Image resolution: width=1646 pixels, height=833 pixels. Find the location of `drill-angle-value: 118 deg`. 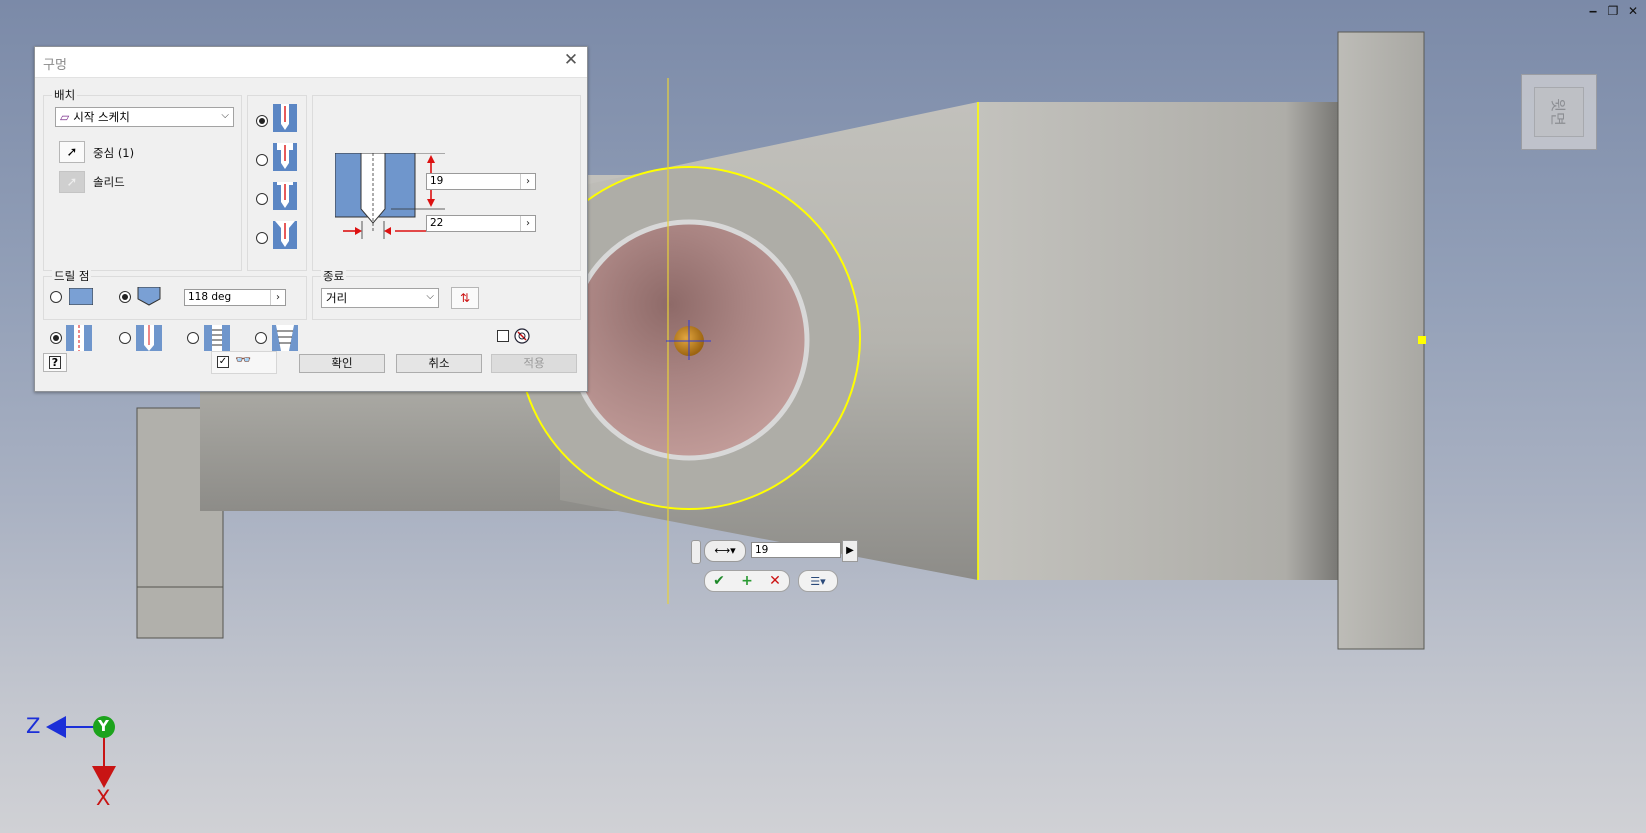

drill-angle-value: 118 deg is located at coordinates (210, 297).